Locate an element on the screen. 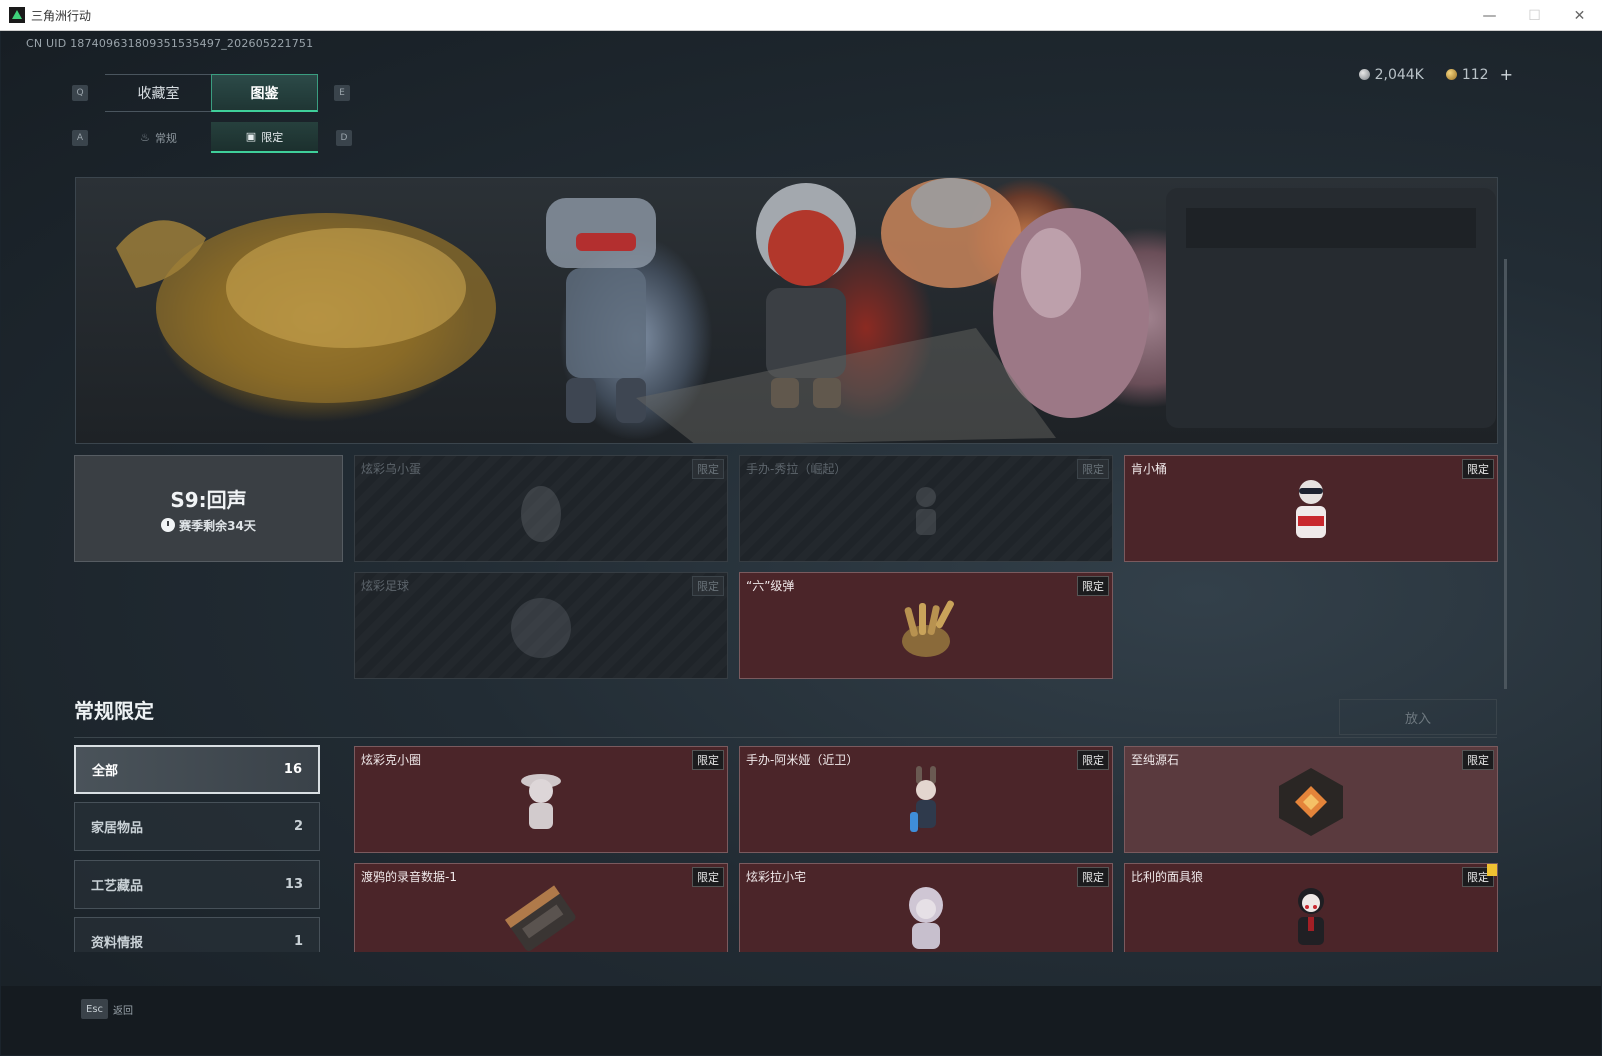 Image resolution: width=1602 pixels, height=1056 pixels. gold-currency: 112 + is located at coordinates (1479, 74).